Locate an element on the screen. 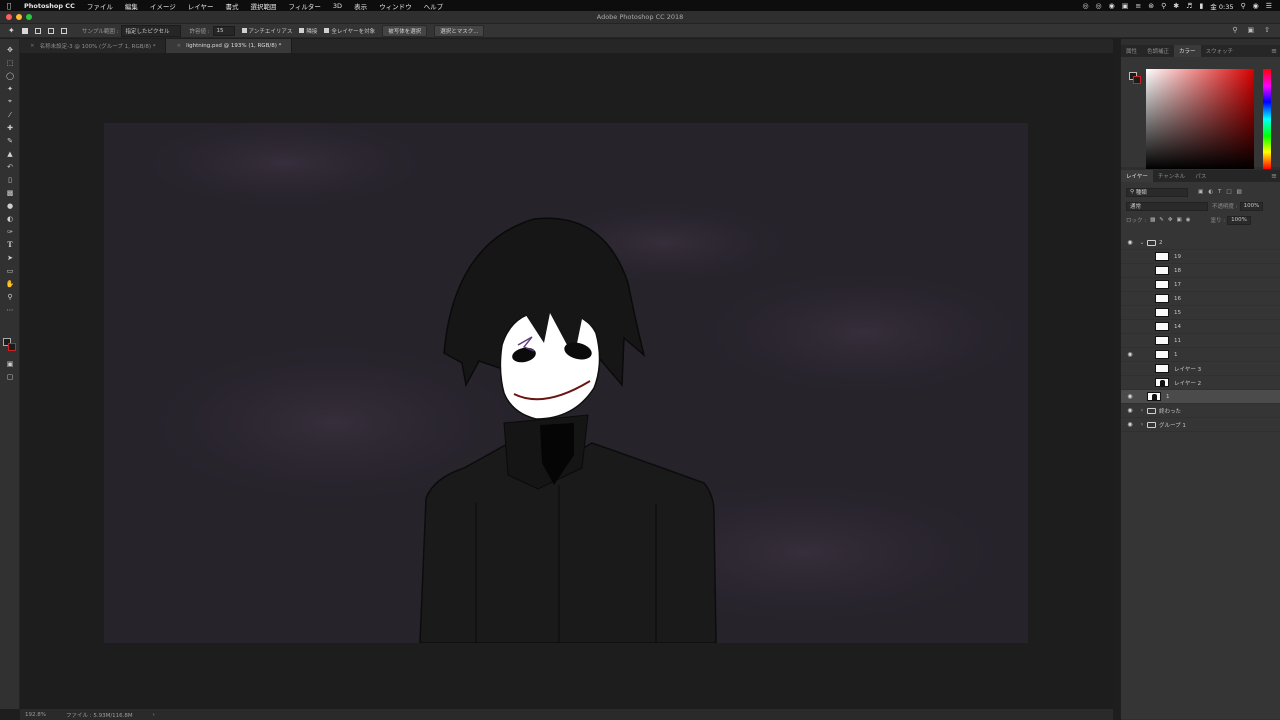  status-icon-1: ◎ is located at coordinates (1085, 6).